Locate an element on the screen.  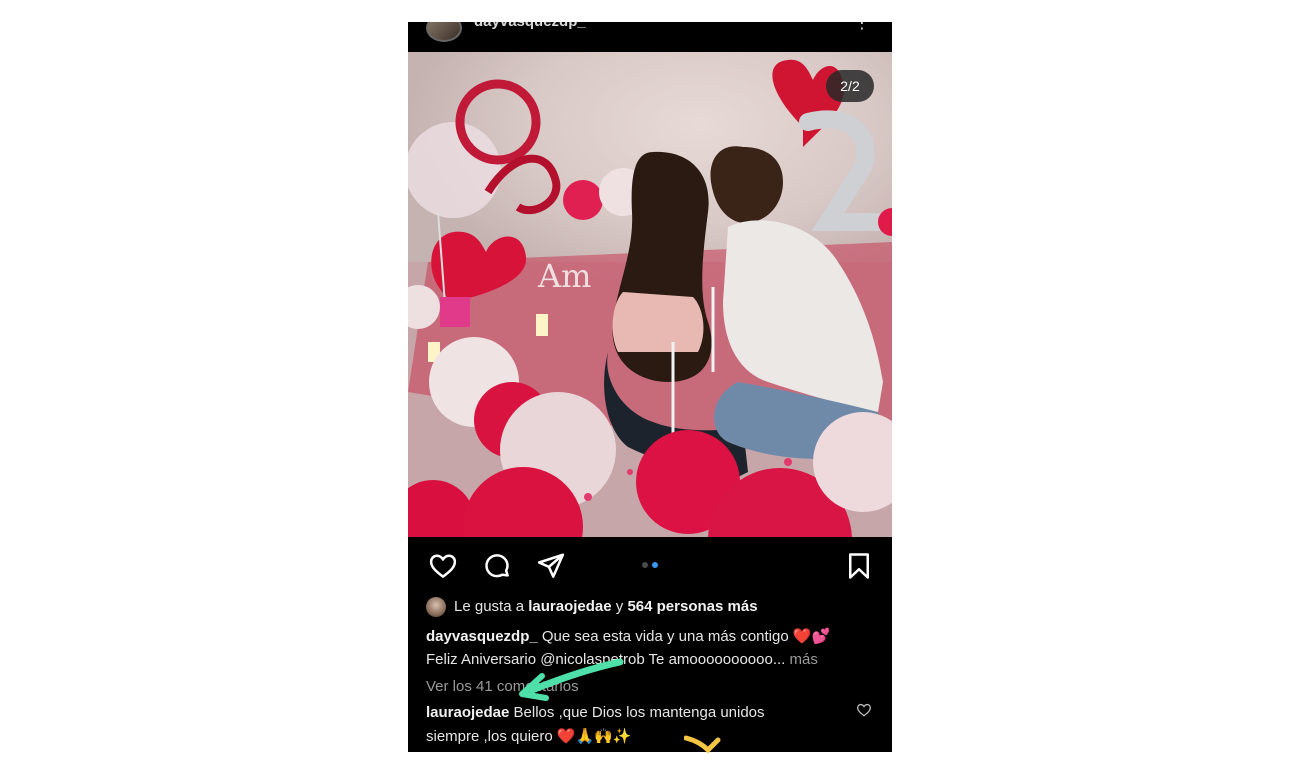
annotation-arrow-icon is located at coordinates (571, 679).